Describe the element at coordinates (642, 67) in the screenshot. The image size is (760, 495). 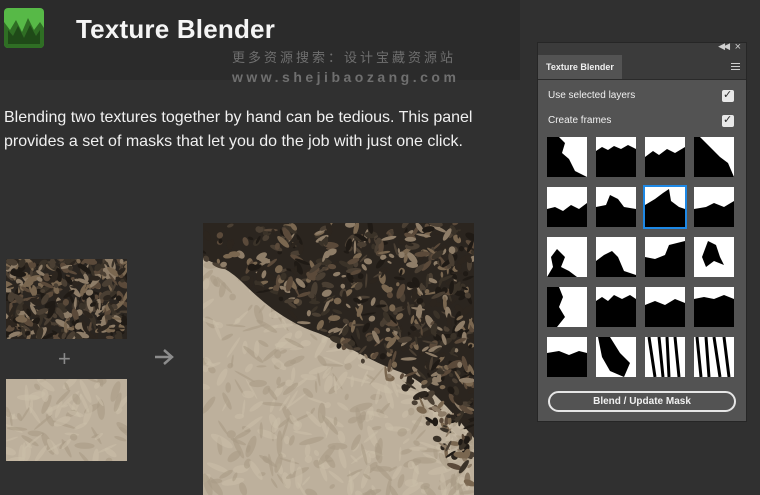
I see `panel-tab-bar: Texture Blender` at that location.